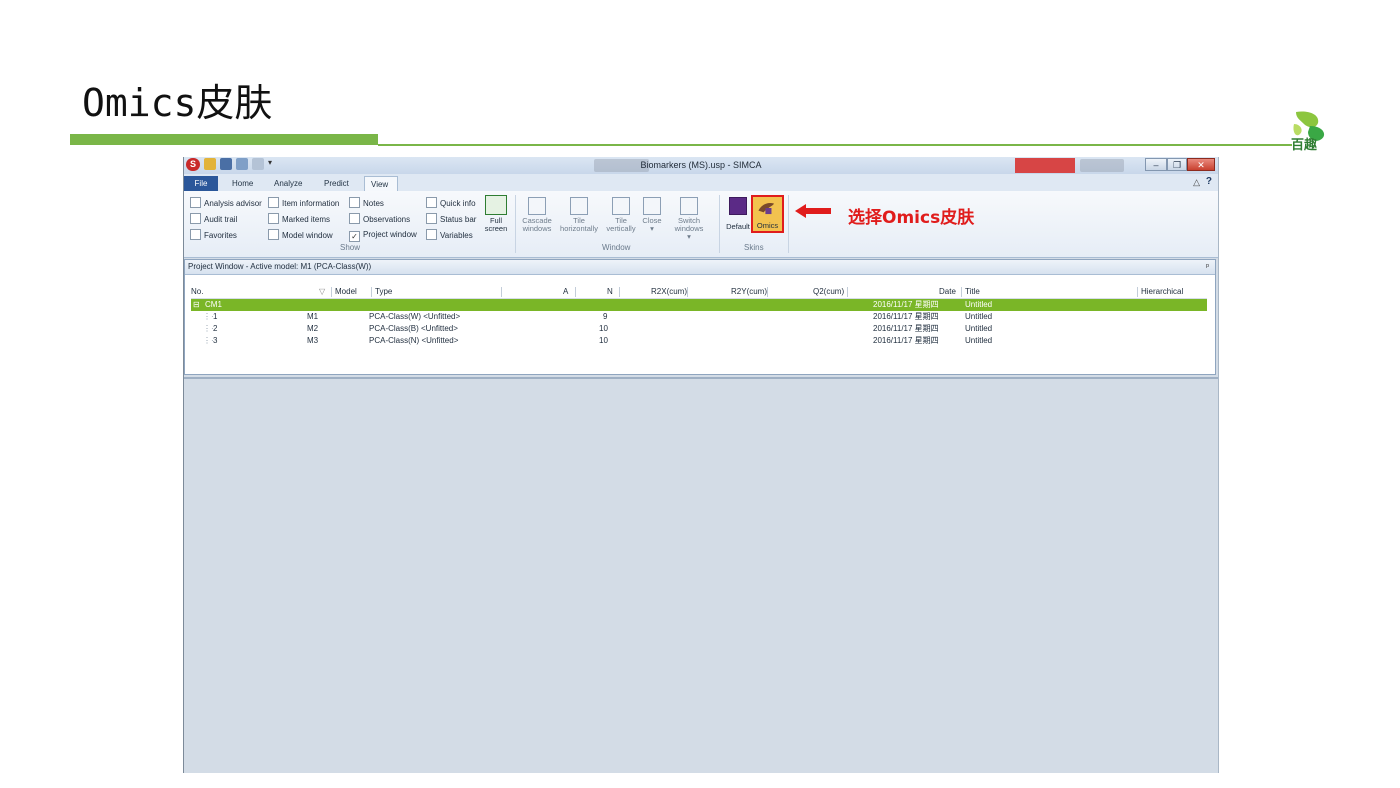  What do you see at coordinates (1045, 165) in the screenshot?
I see `blurred-highlight` at bounding box center [1045, 165].